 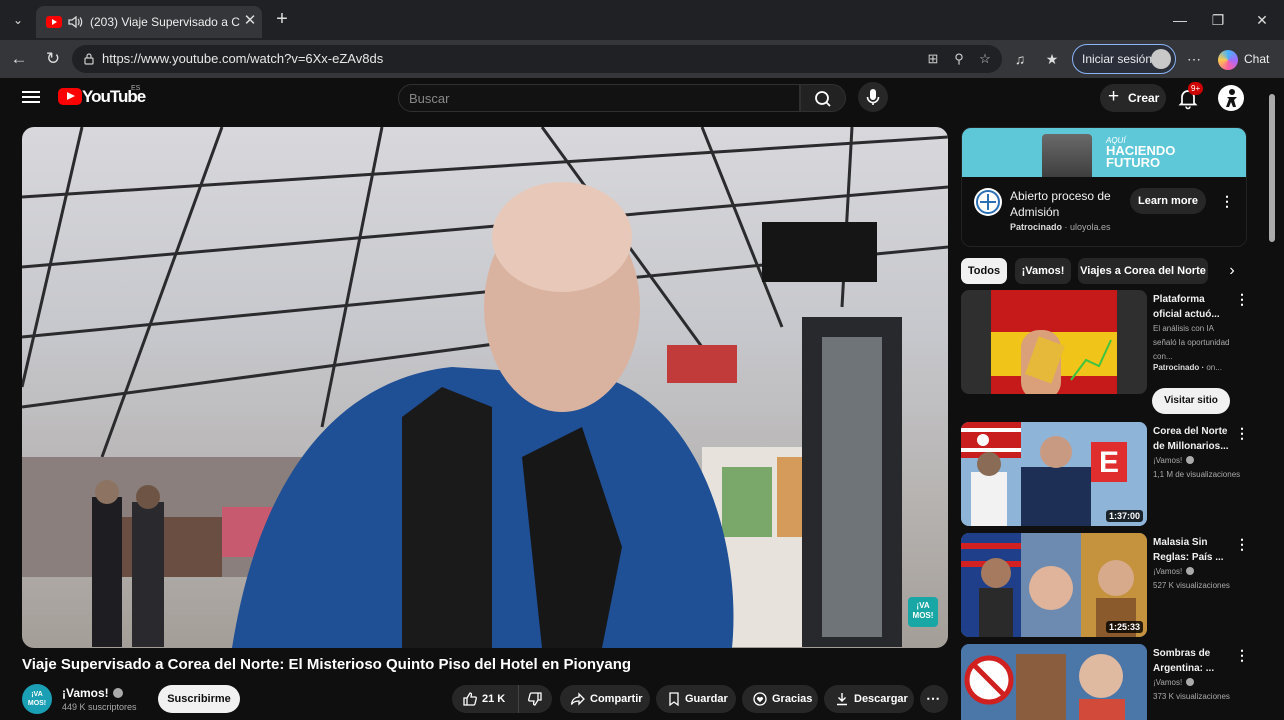 What do you see at coordinates (577, 699) in the screenshot?
I see `share-icon` at bounding box center [577, 699].